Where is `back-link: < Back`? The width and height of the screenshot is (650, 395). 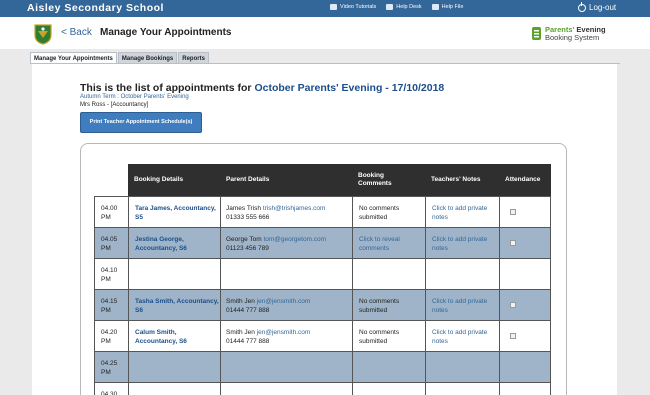 back-link: < Back is located at coordinates (76, 32).